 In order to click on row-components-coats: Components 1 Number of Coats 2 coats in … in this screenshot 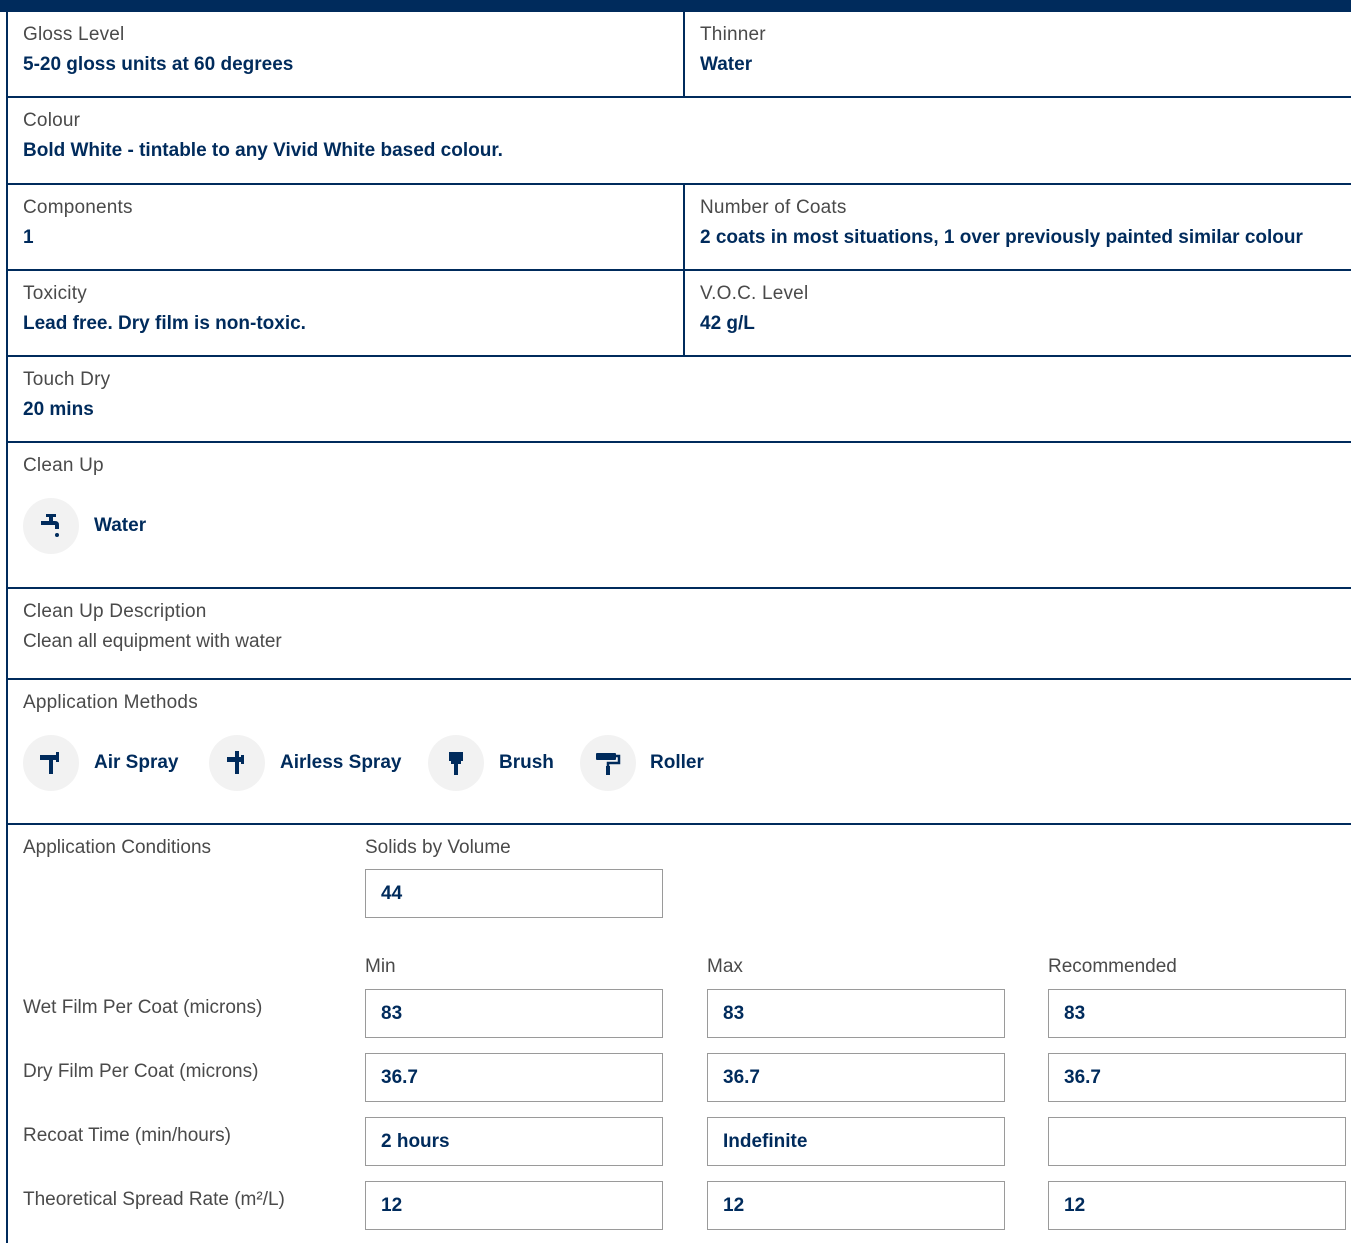, I will do `click(679, 228)`.